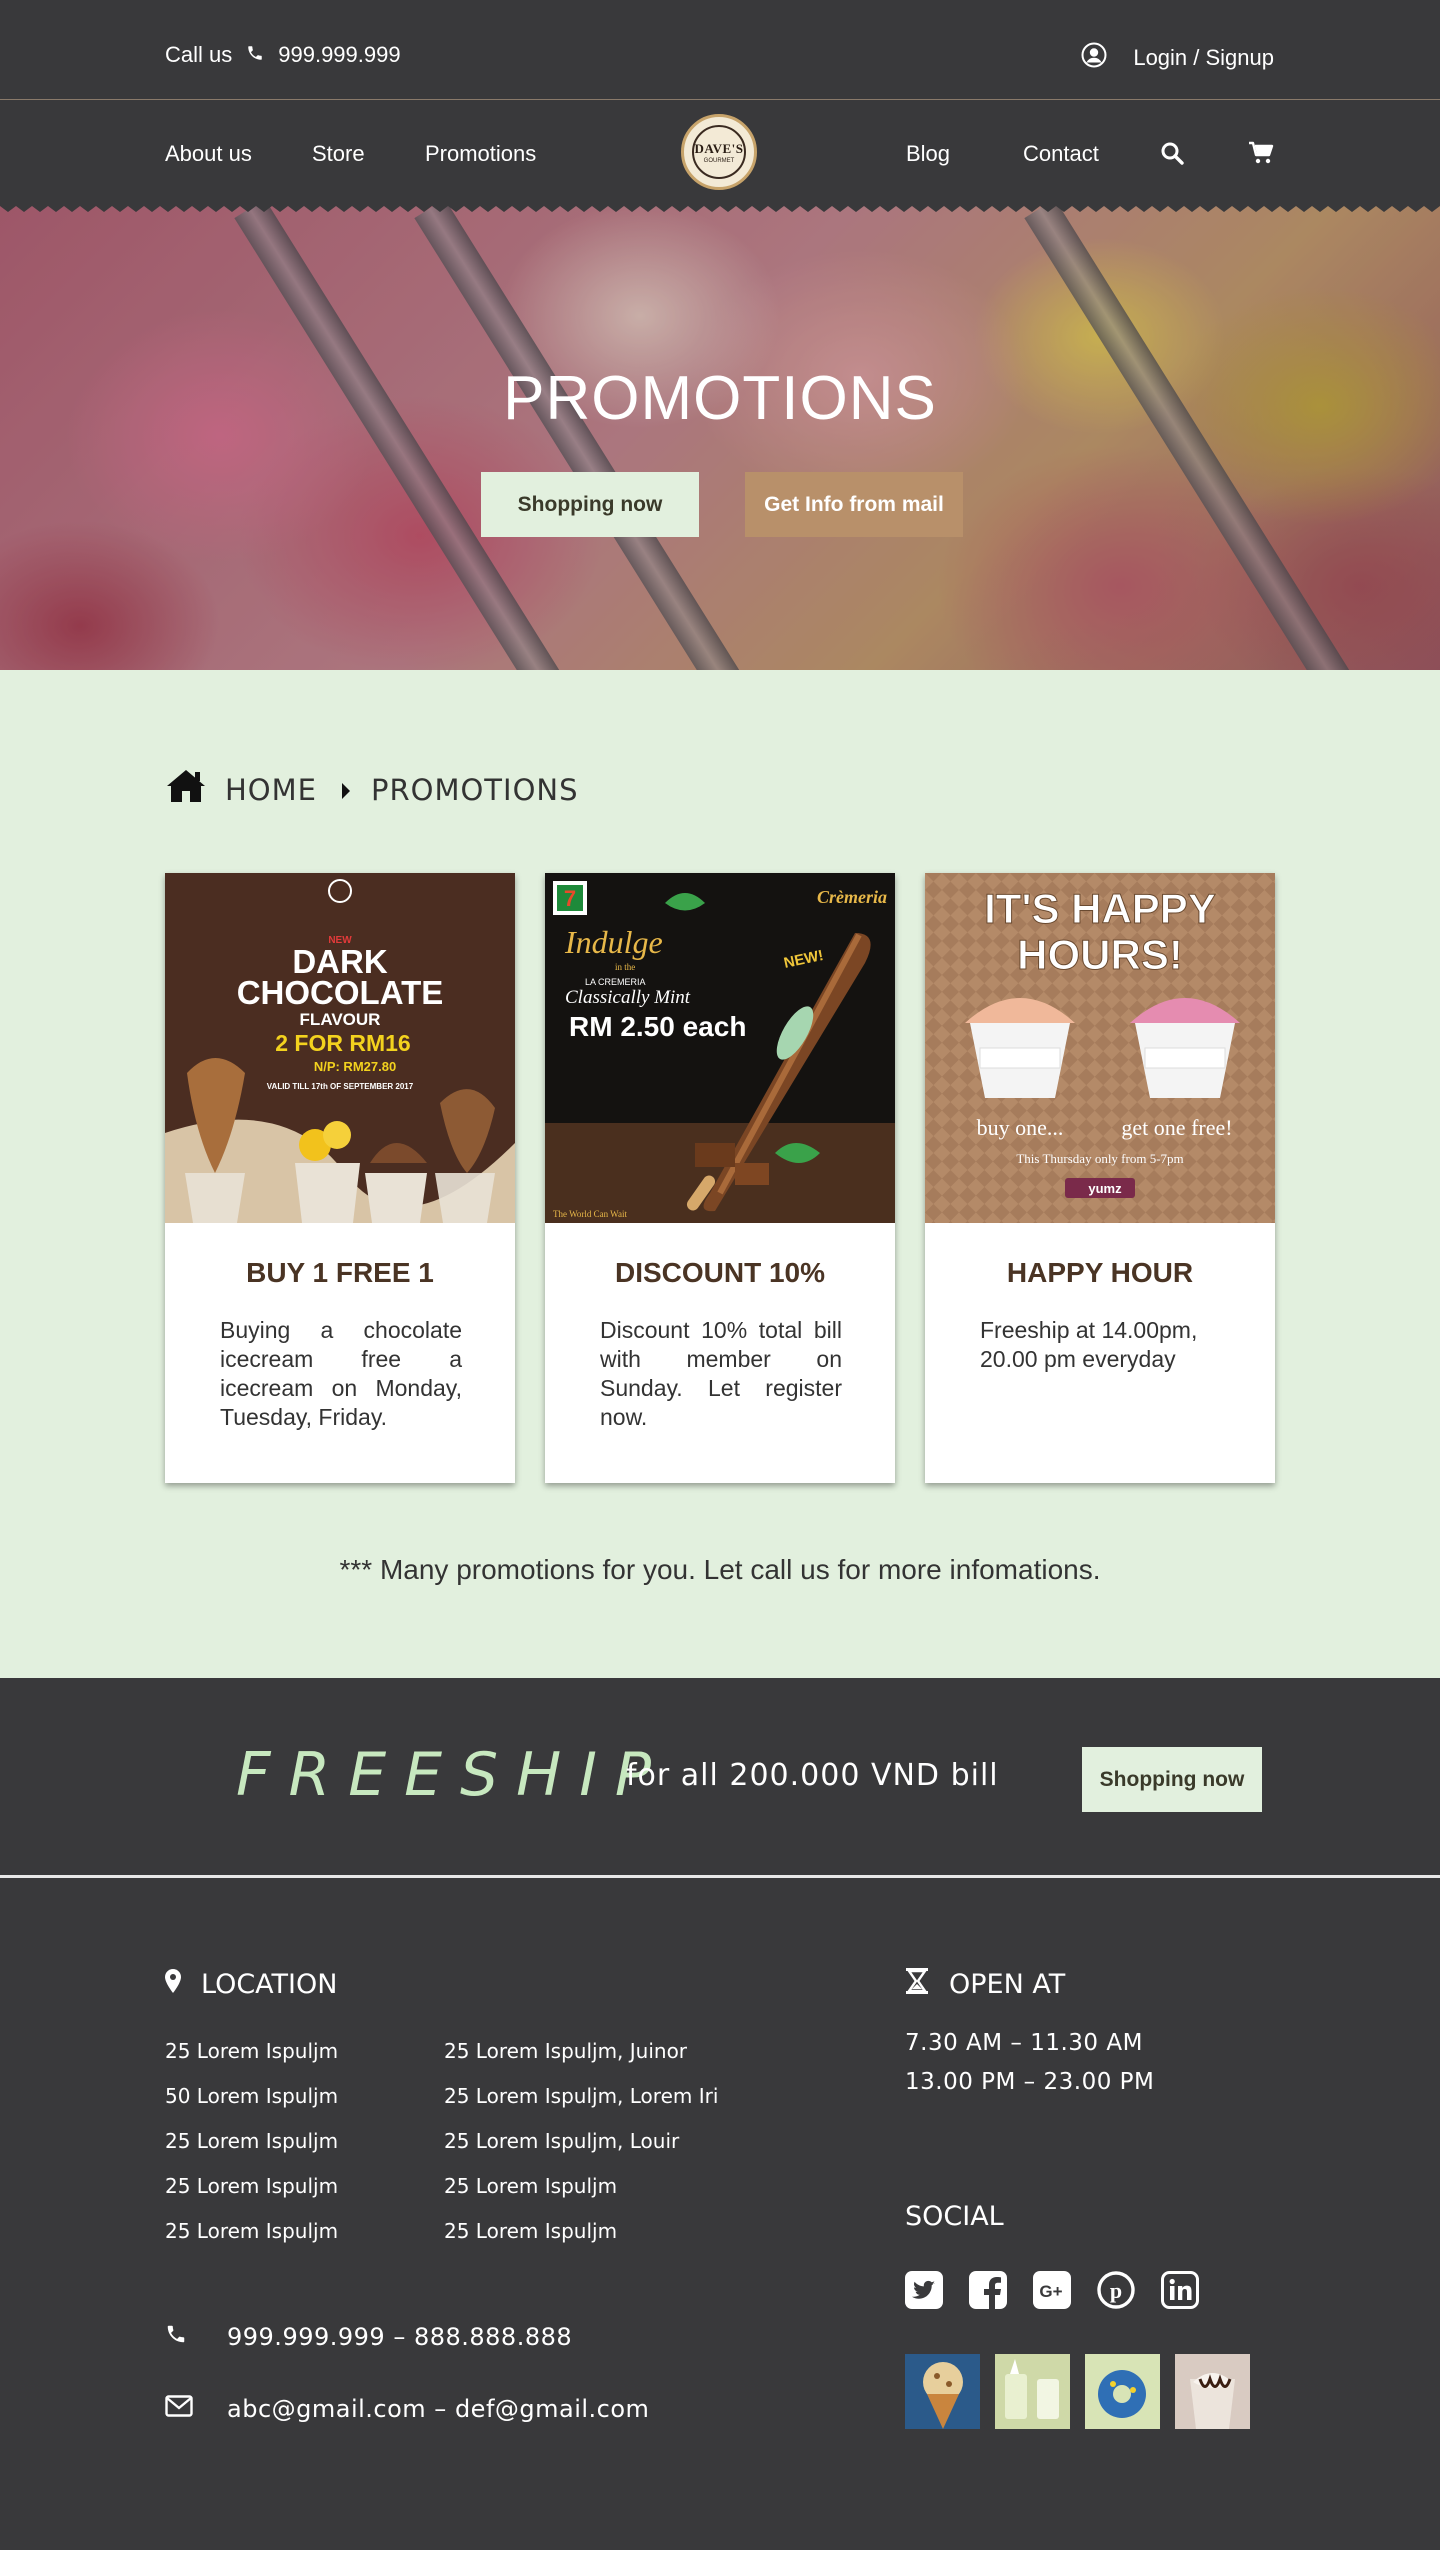  Describe the element at coordinates (339, 54) in the screenshot. I see `phone-number: 999.999.999` at that location.